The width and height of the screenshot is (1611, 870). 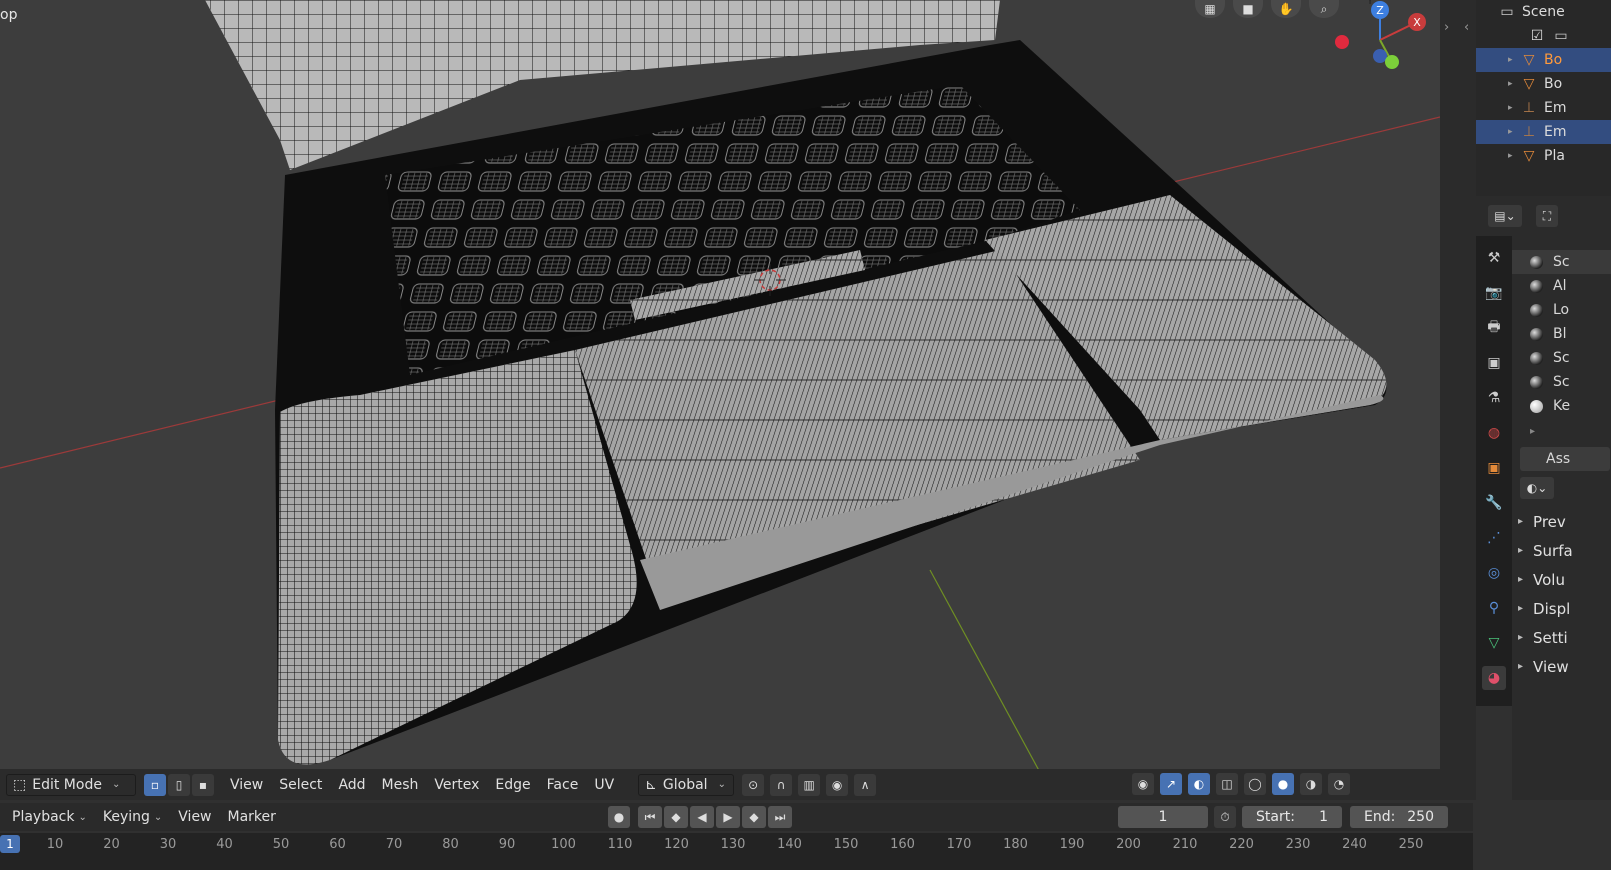 I want to click on pivot-point-icon: ⊙, so click(x=753, y=784).